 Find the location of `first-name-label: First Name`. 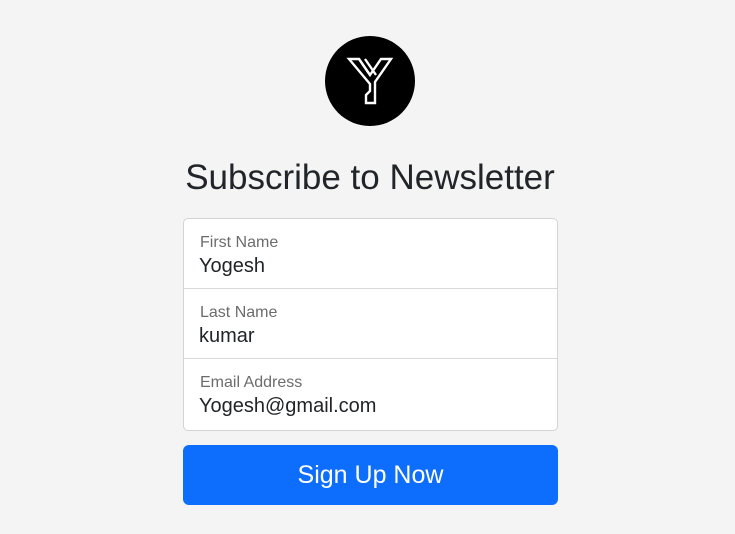

first-name-label: First Name is located at coordinates (239, 242).